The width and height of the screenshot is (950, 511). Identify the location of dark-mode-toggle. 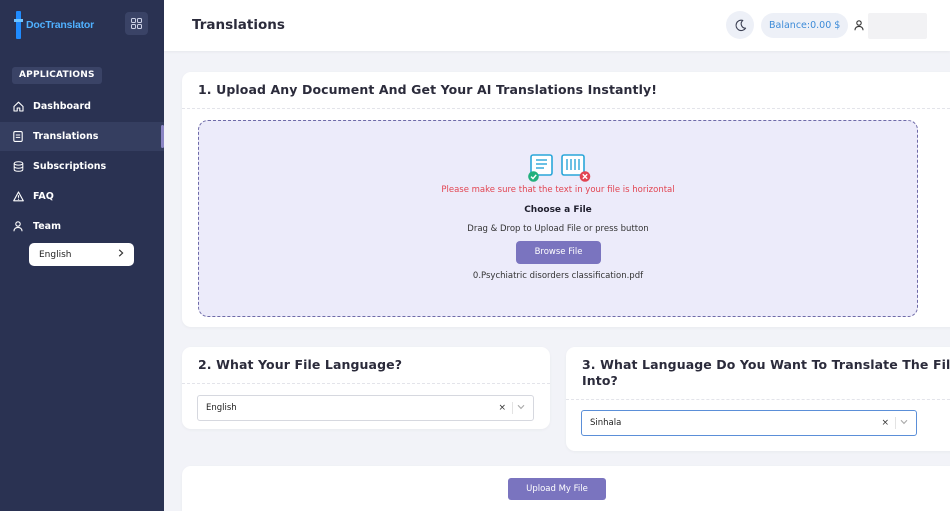
(740, 25).